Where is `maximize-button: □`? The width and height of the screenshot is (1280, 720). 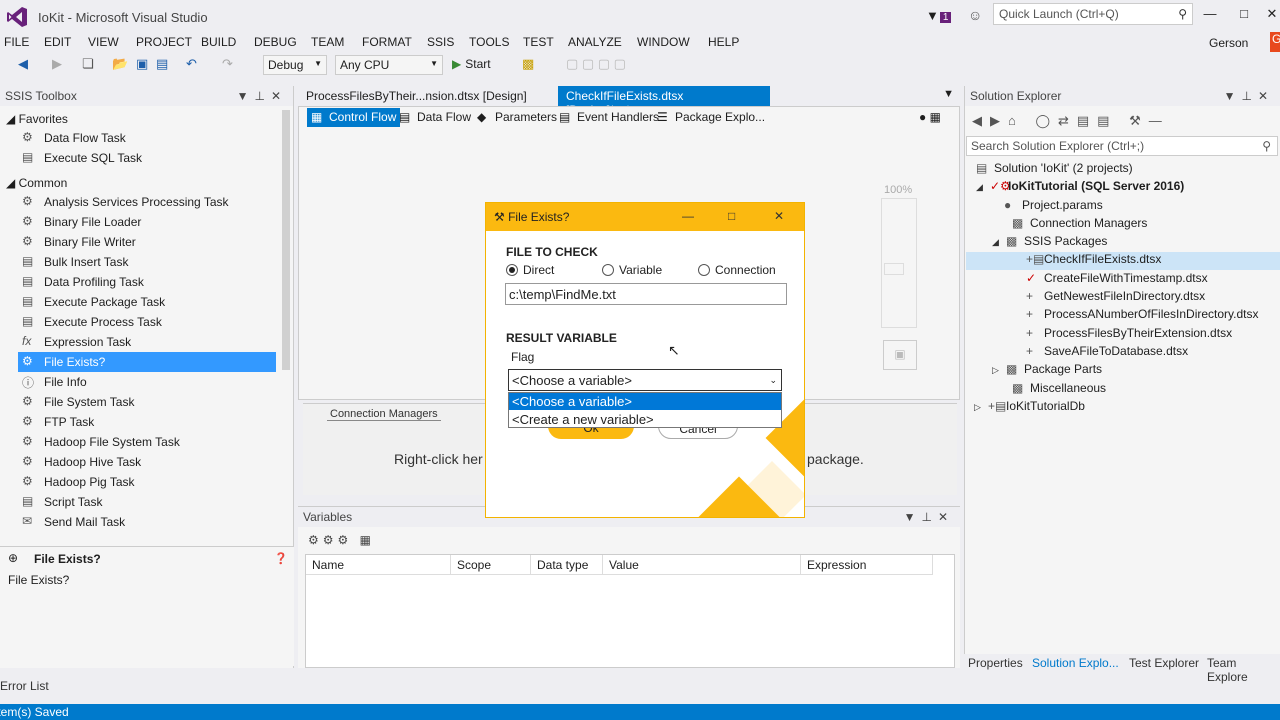 maximize-button: □ is located at coordinates (1244, 15).